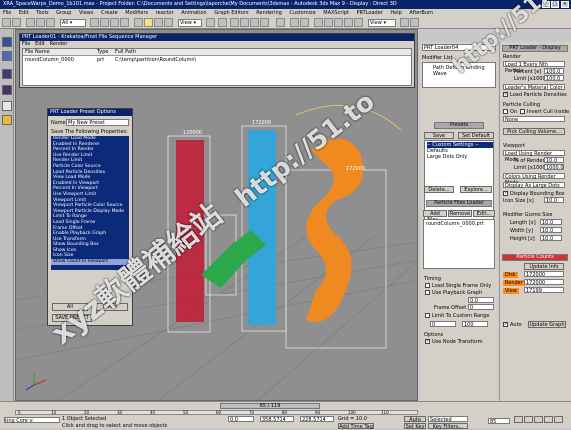 This screenshot has height=430, width=571. What do you see at coordinates (231, 13) in the screenshot?
I see `menu-graph-editors: Graph Editors` at bounding box center [231, 13].